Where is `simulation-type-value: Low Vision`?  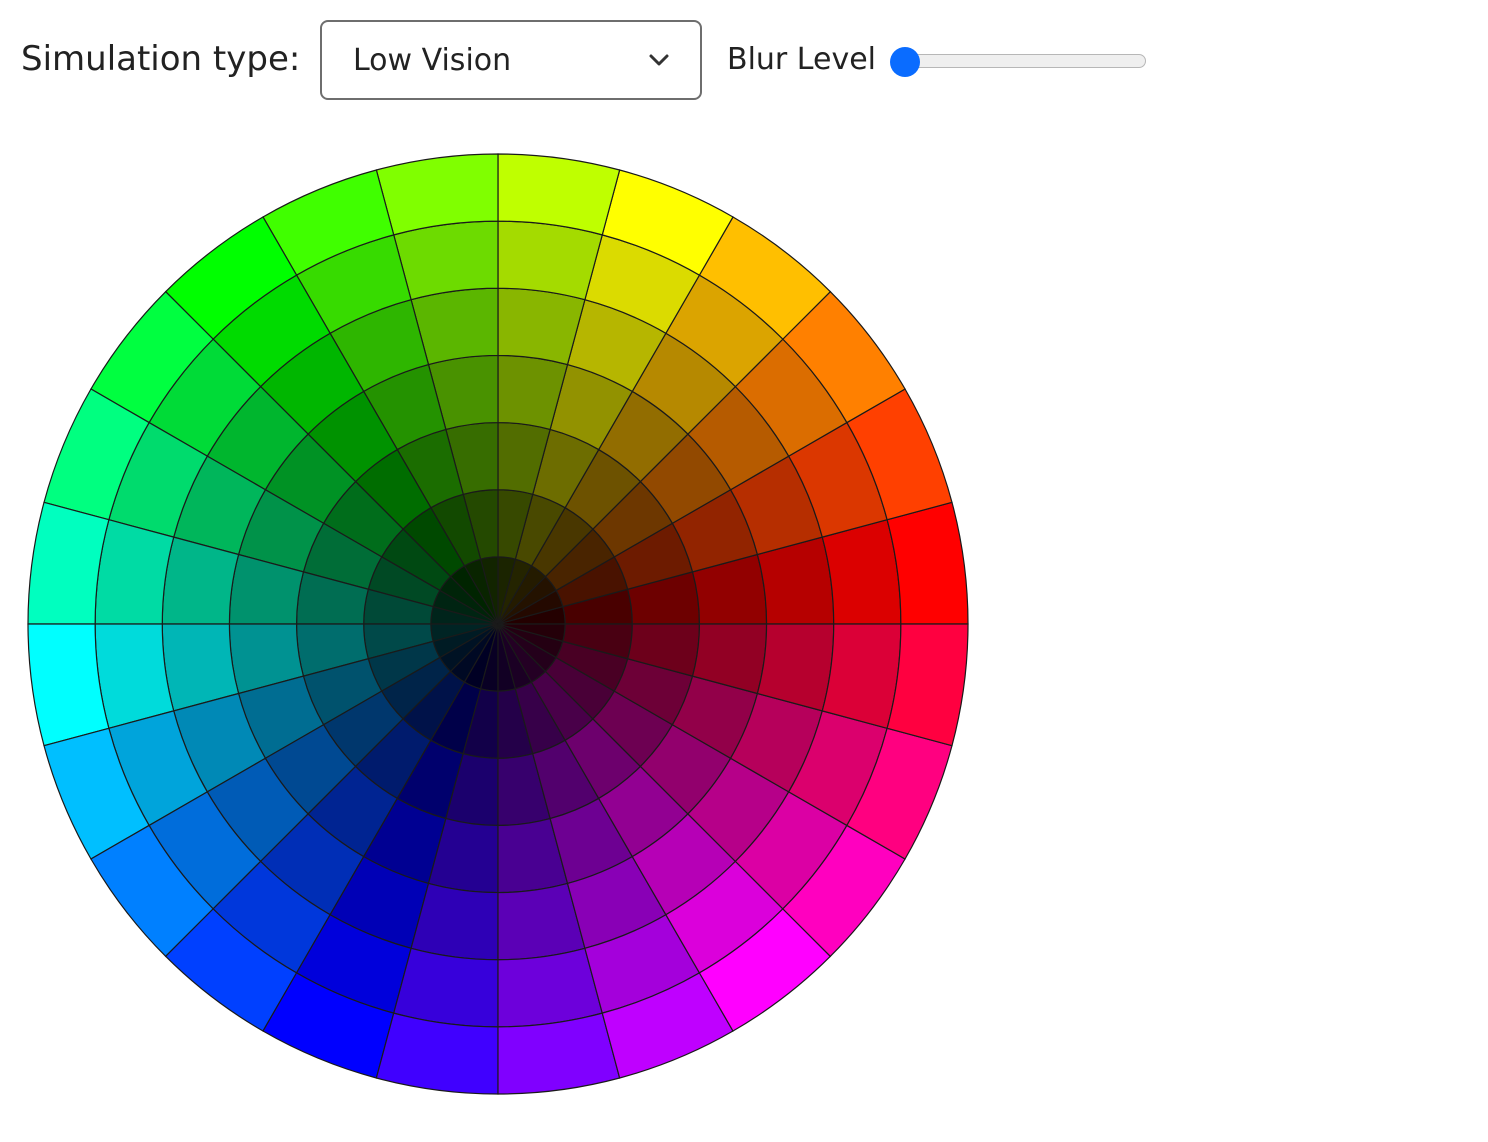
simulation-type-value: Low Vision is located at coordinates (432, 60).